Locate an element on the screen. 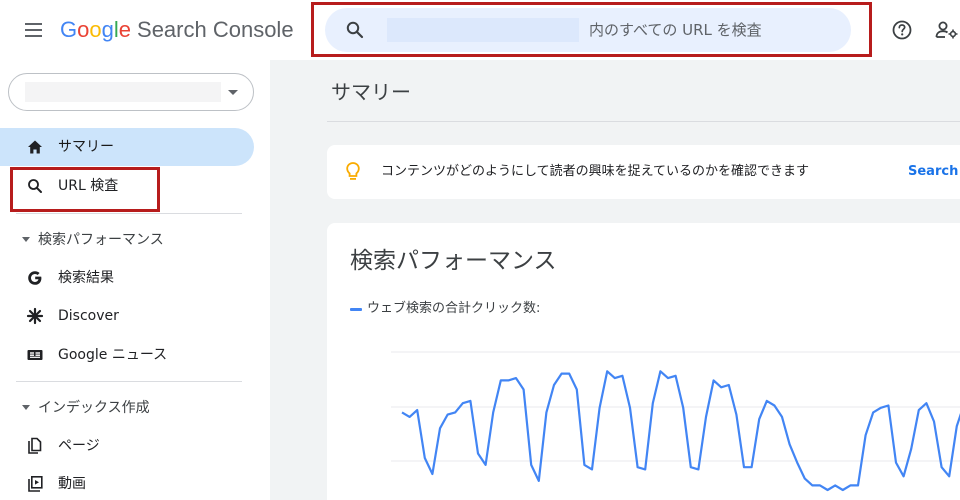 This screenshot has height=500, width=960. sidebar-item-label: サマリー is located at coordinates (86, 147).